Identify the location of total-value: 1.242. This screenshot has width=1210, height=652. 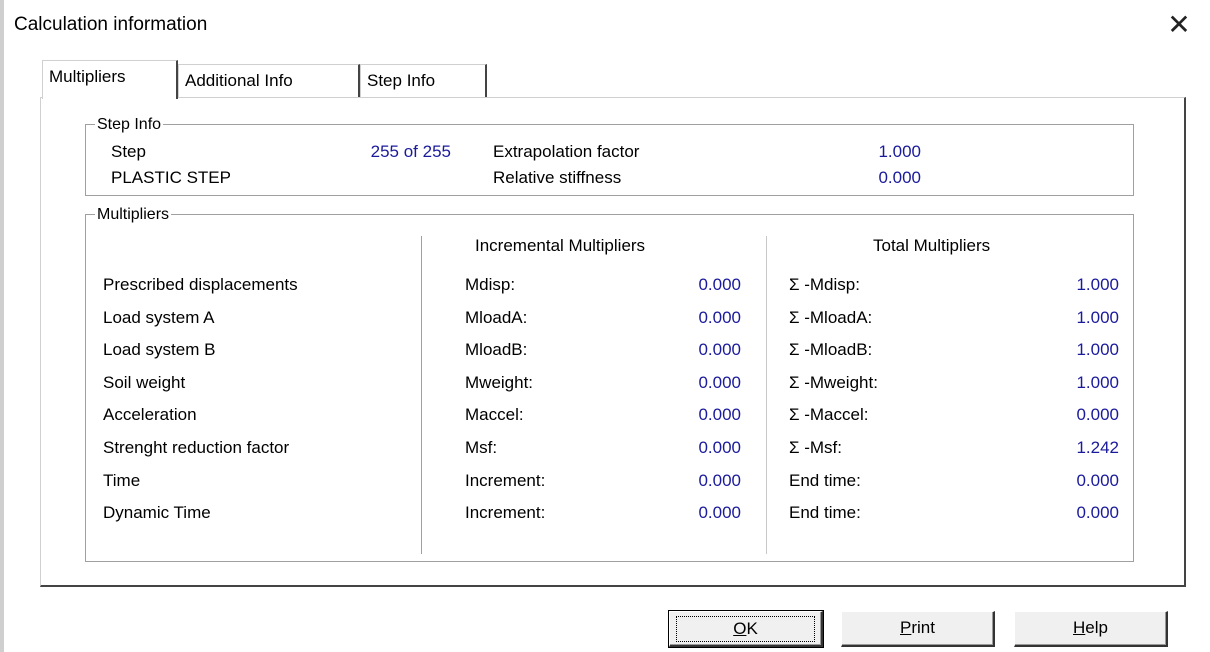
(1097, 447).